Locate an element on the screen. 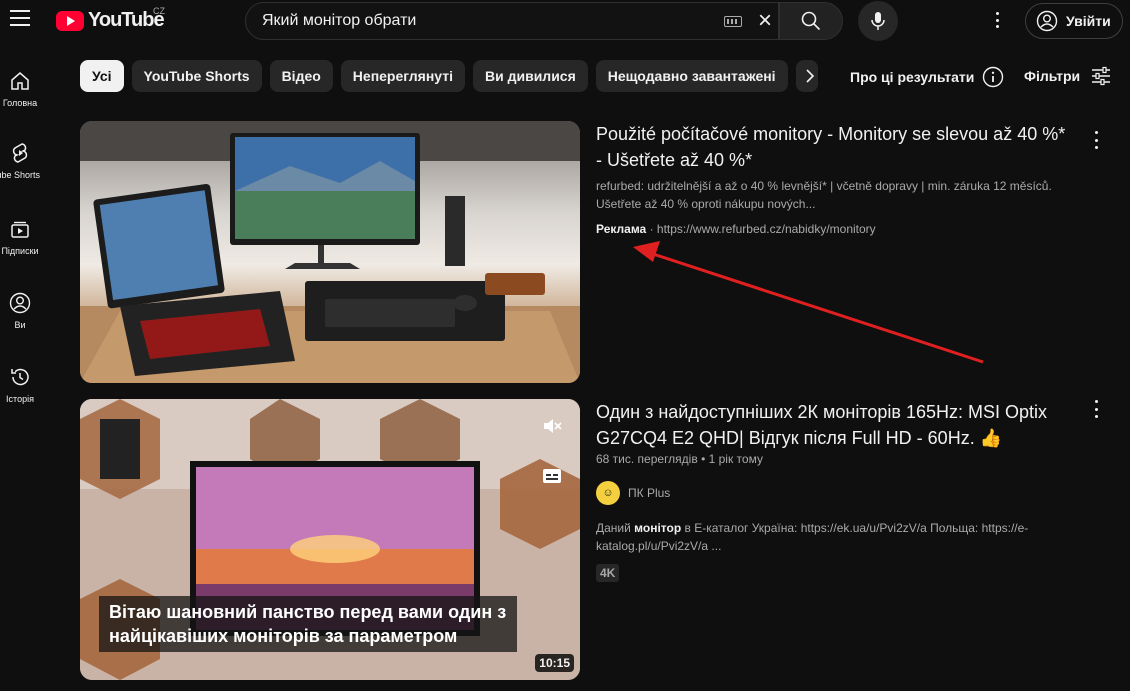 Image resolution: width=1130 pixels, height=691 pixels. sidebar-item-label: YouTube Shorts is located at coordinates (20, 175).